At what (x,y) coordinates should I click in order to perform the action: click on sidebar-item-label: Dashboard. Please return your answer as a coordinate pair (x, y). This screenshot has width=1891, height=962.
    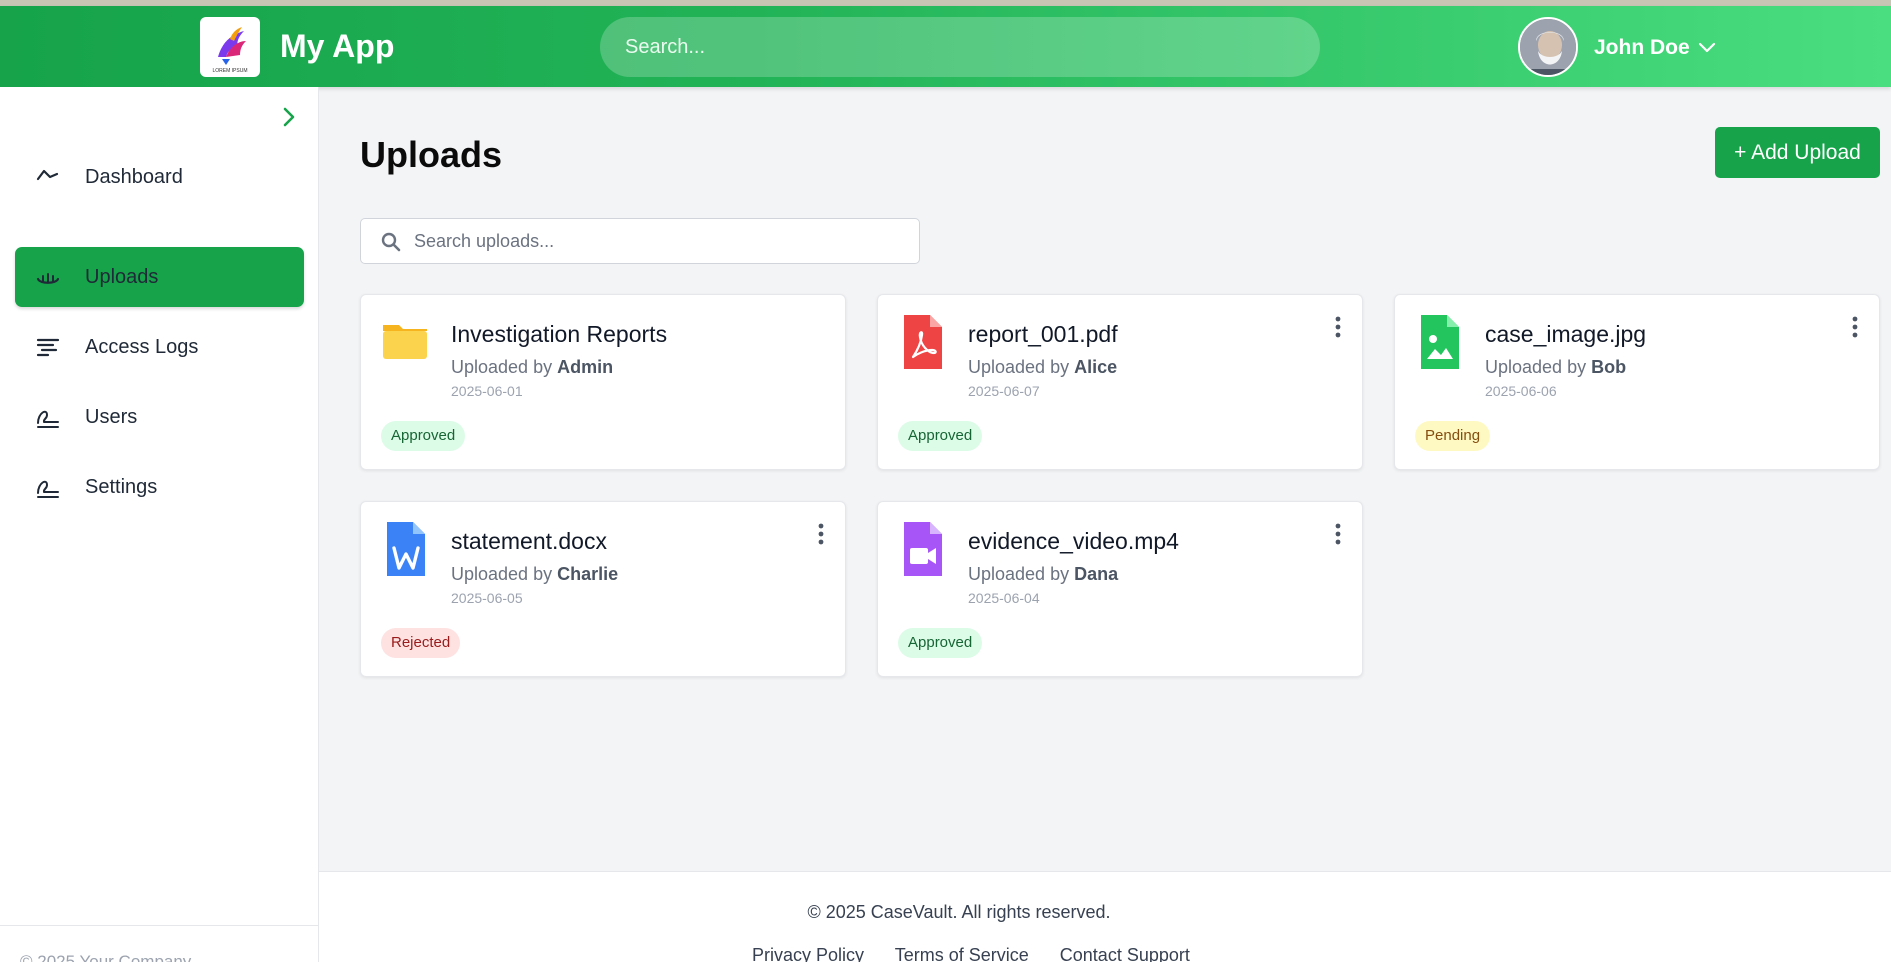
    Looking at the image, I should click on (134, 177).